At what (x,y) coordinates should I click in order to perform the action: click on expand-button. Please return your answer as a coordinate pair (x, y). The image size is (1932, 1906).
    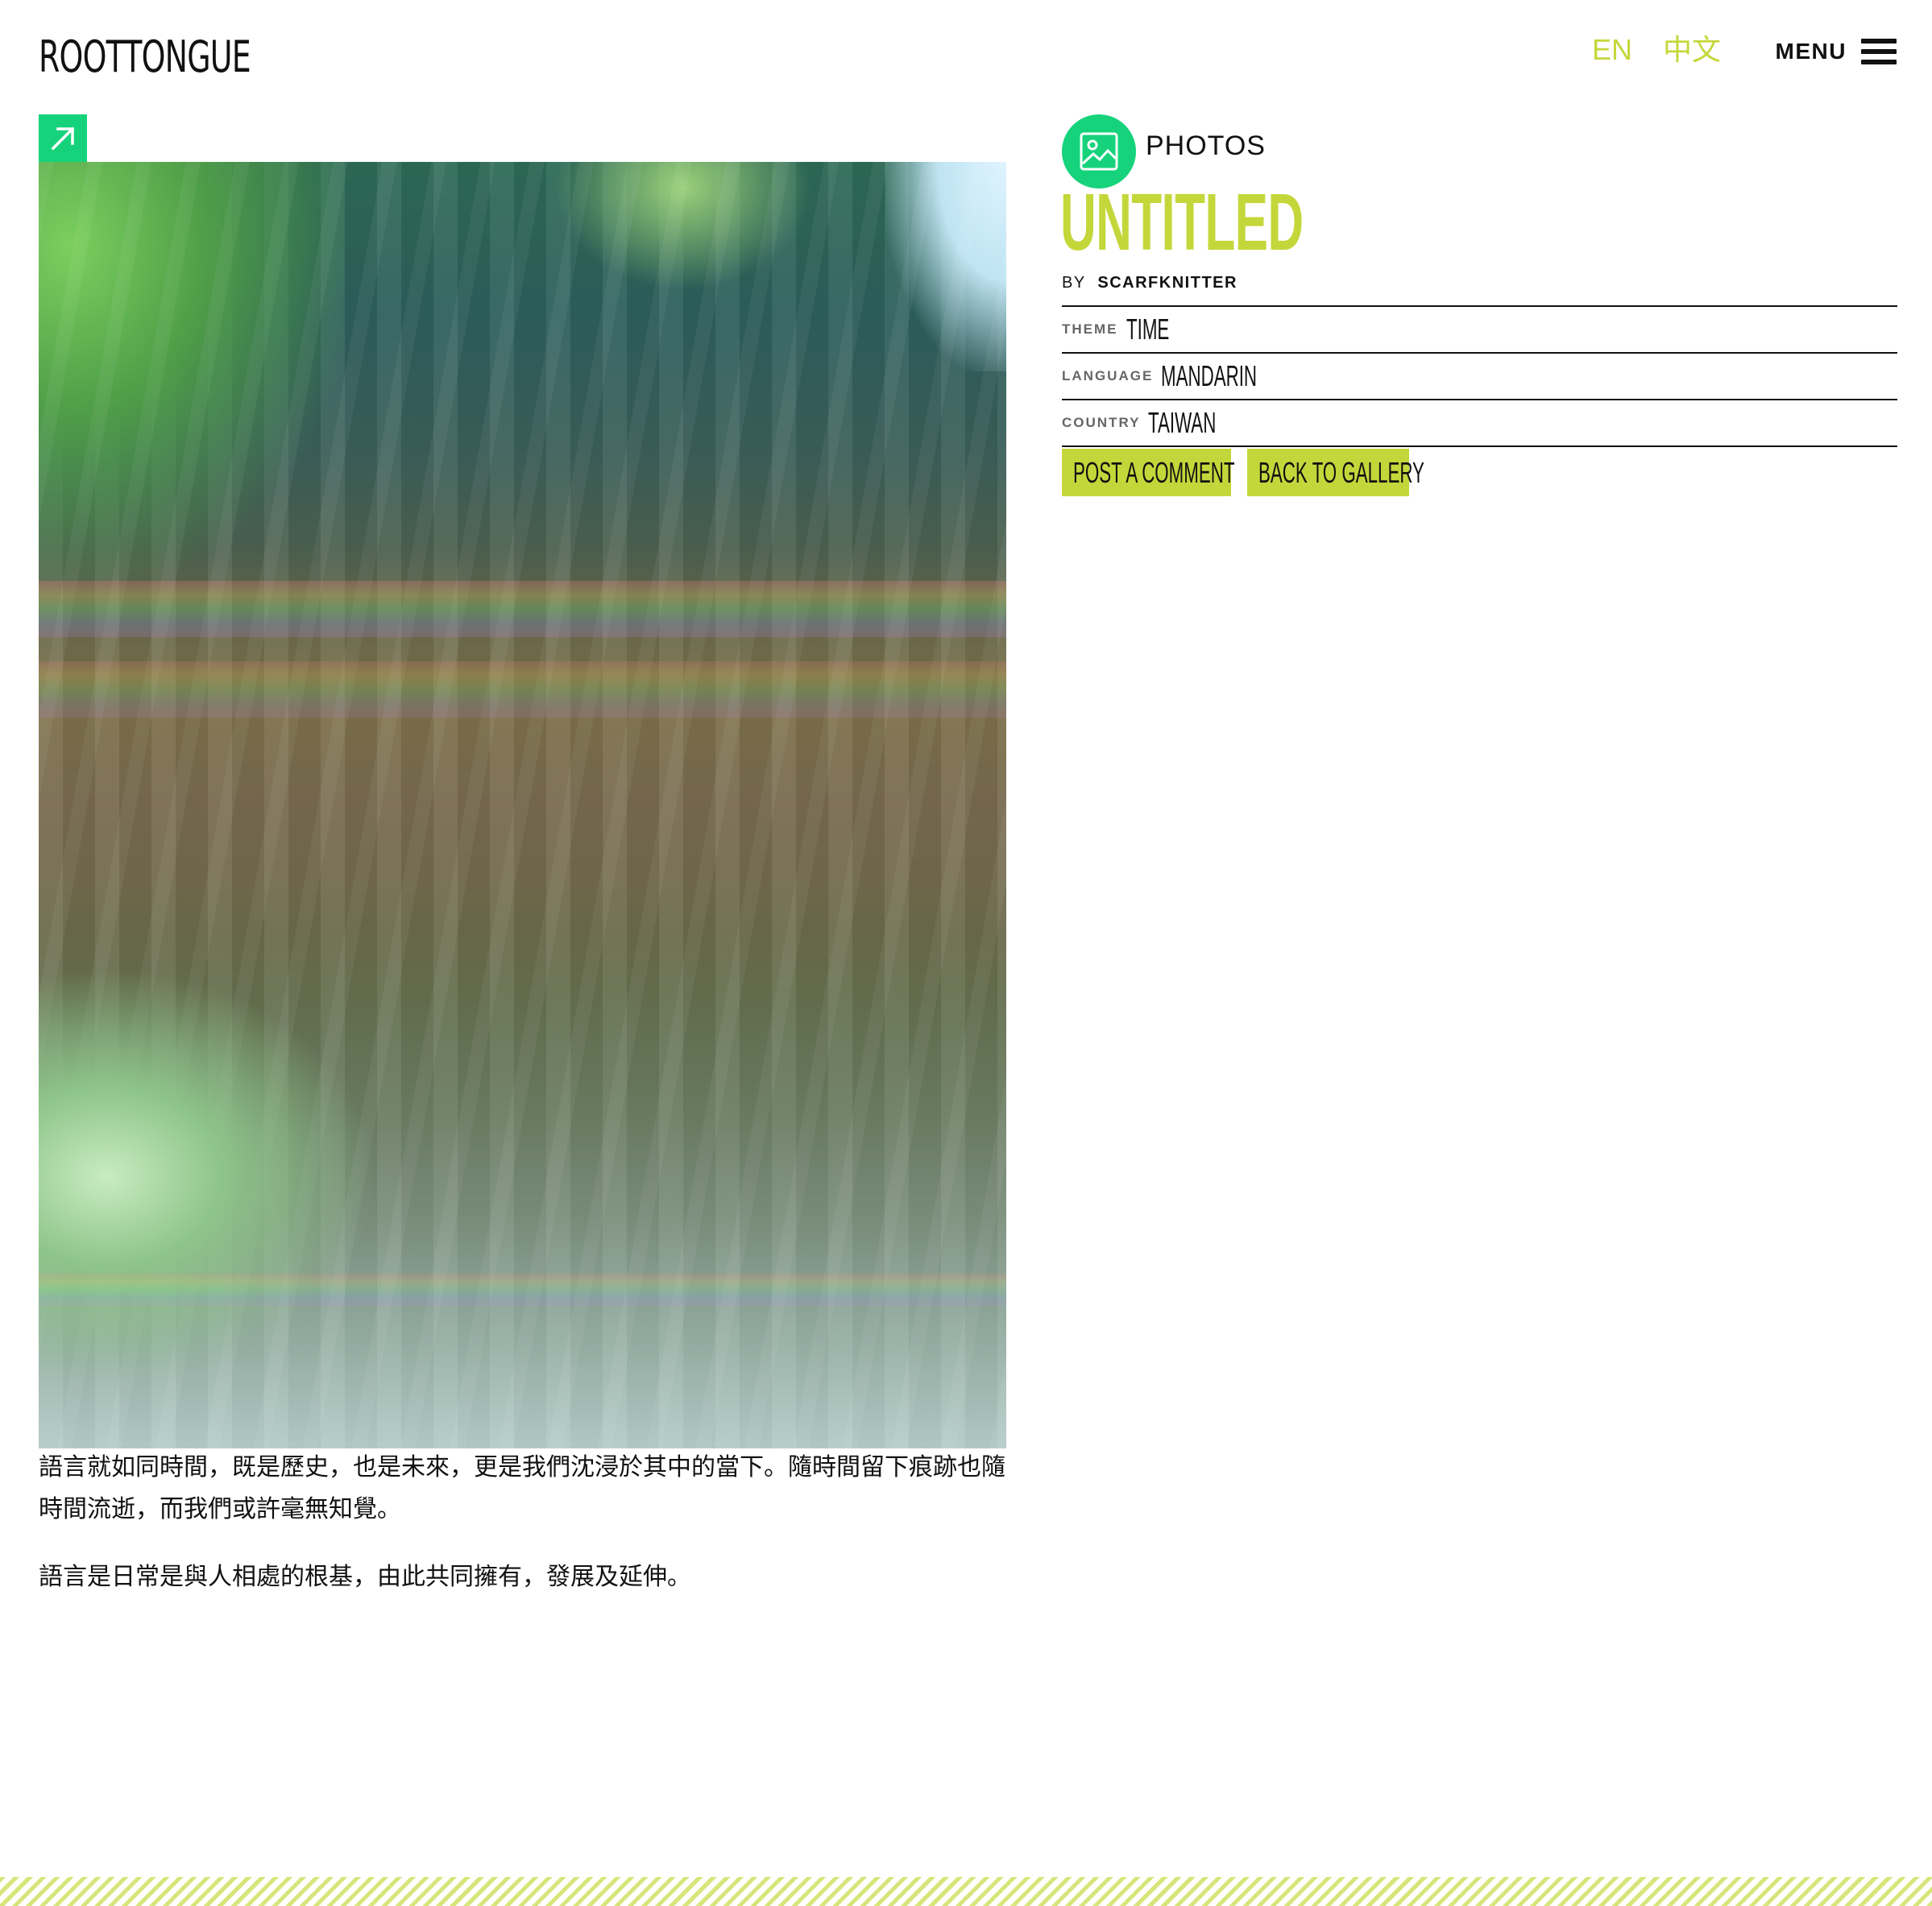
    Looking at the image, I should click on (63, 138).